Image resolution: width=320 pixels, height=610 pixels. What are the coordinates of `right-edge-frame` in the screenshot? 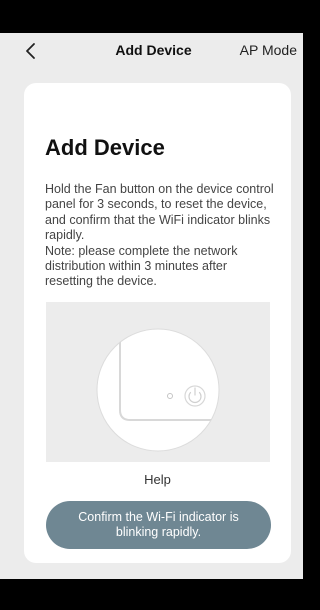 It's located at (305, 305).